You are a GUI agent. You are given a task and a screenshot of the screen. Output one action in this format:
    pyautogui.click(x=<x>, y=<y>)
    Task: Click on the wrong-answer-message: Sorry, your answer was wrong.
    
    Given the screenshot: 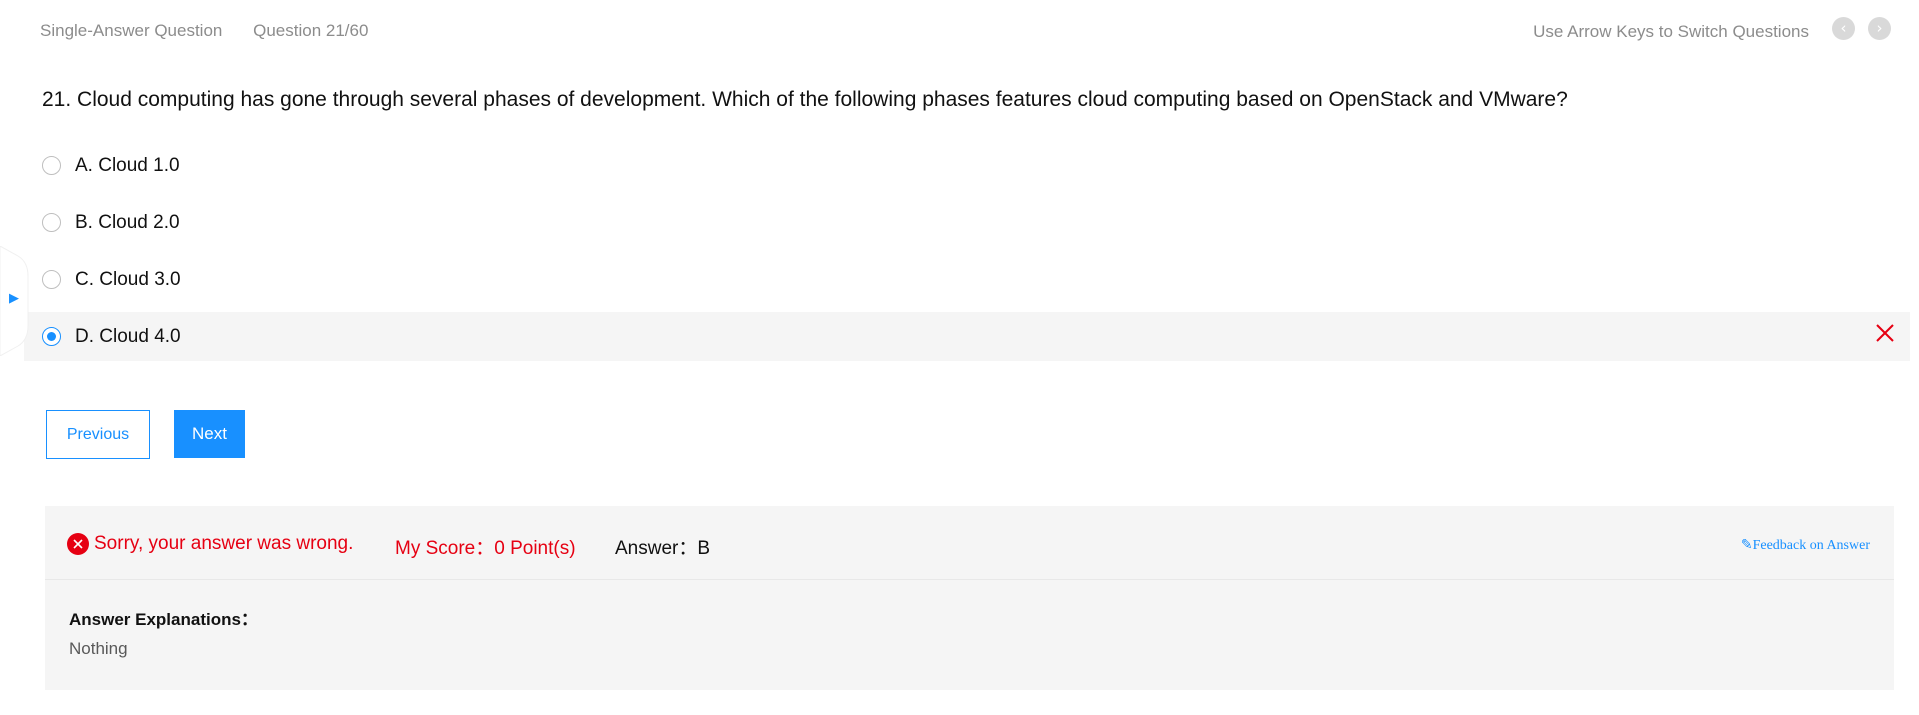 What is the action you would take?
    pyautogui.click(x=224, y=543)
    